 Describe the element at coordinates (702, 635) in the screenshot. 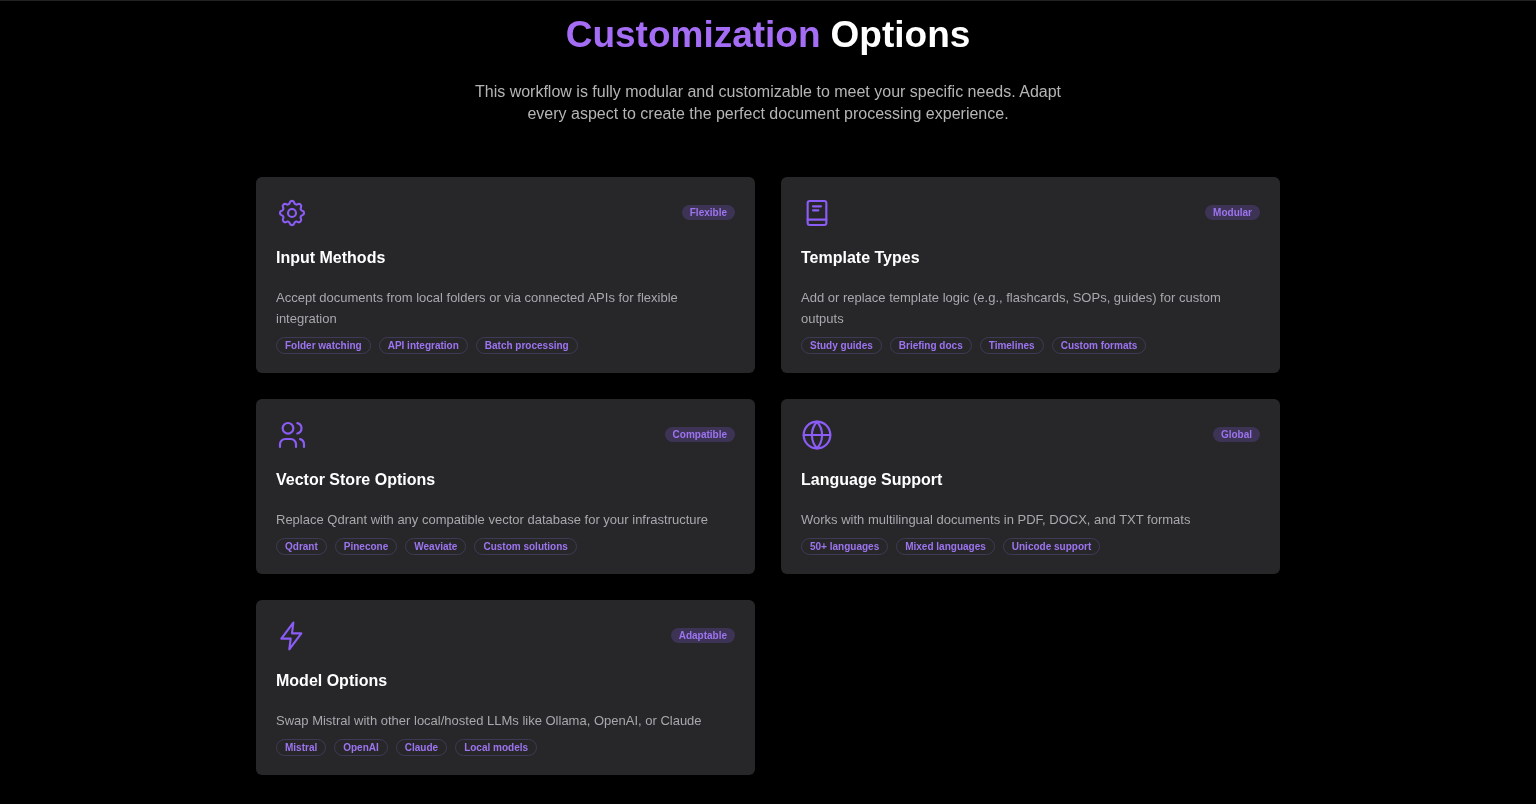

I see `badge: Adaptable` at that location.